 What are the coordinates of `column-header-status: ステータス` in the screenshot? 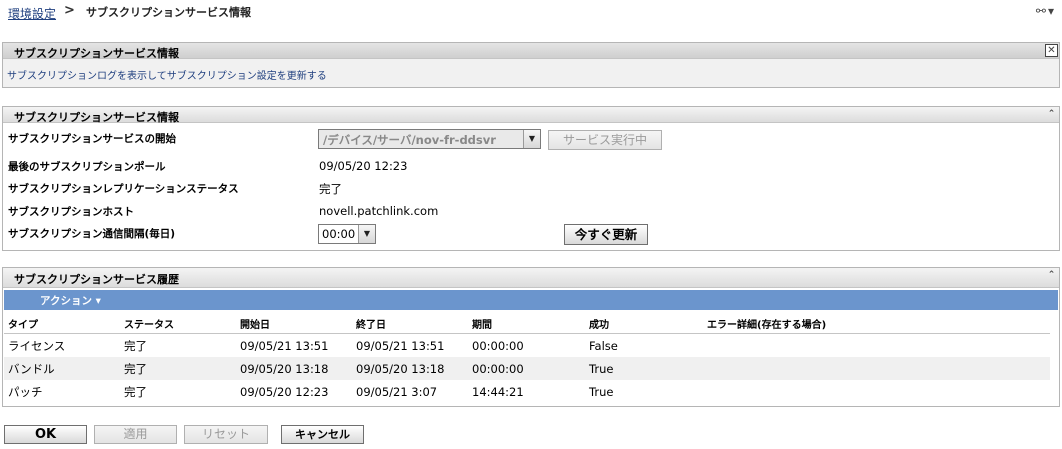 It's located at (182, 323).